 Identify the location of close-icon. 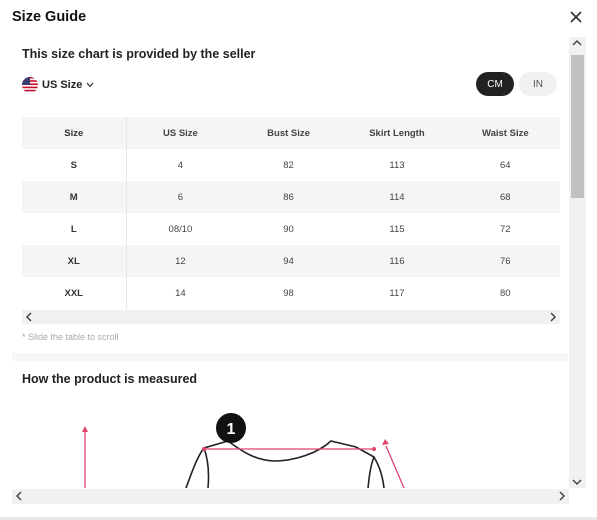
(576, 17).